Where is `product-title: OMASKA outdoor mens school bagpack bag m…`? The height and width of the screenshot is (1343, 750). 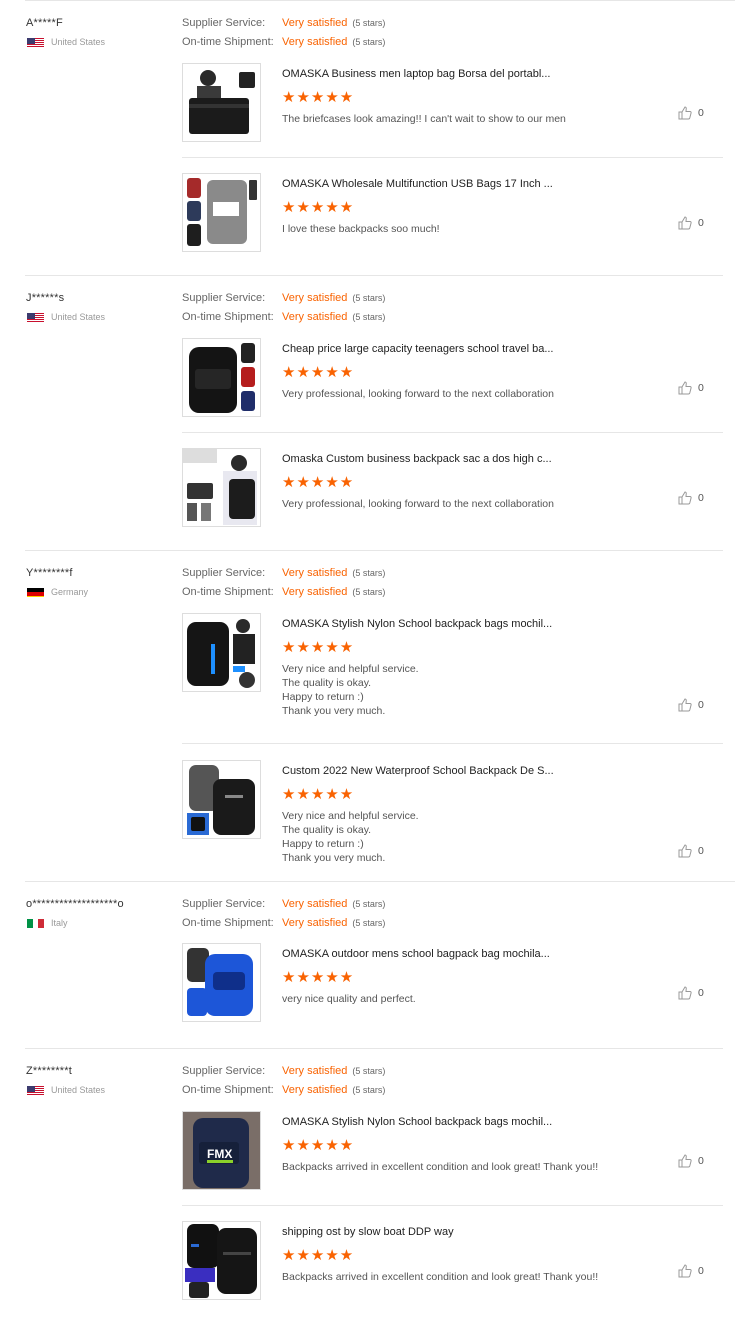 product-title: OMASKA outdoor mens school bagpack bag m… is located at coordinates (416, 954).